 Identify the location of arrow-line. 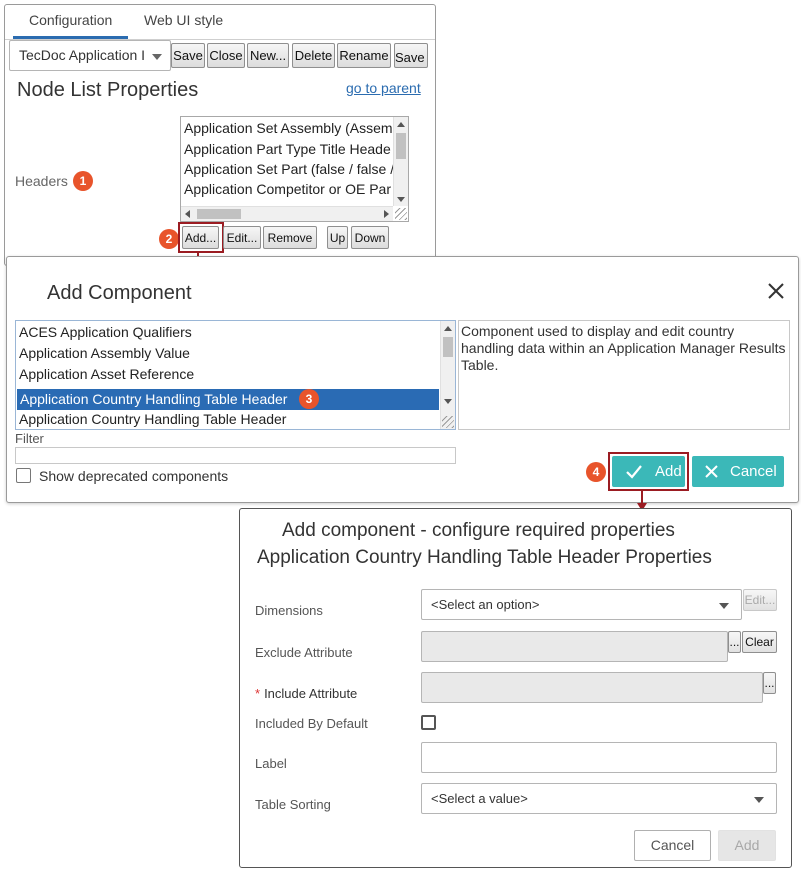
(642, 497).